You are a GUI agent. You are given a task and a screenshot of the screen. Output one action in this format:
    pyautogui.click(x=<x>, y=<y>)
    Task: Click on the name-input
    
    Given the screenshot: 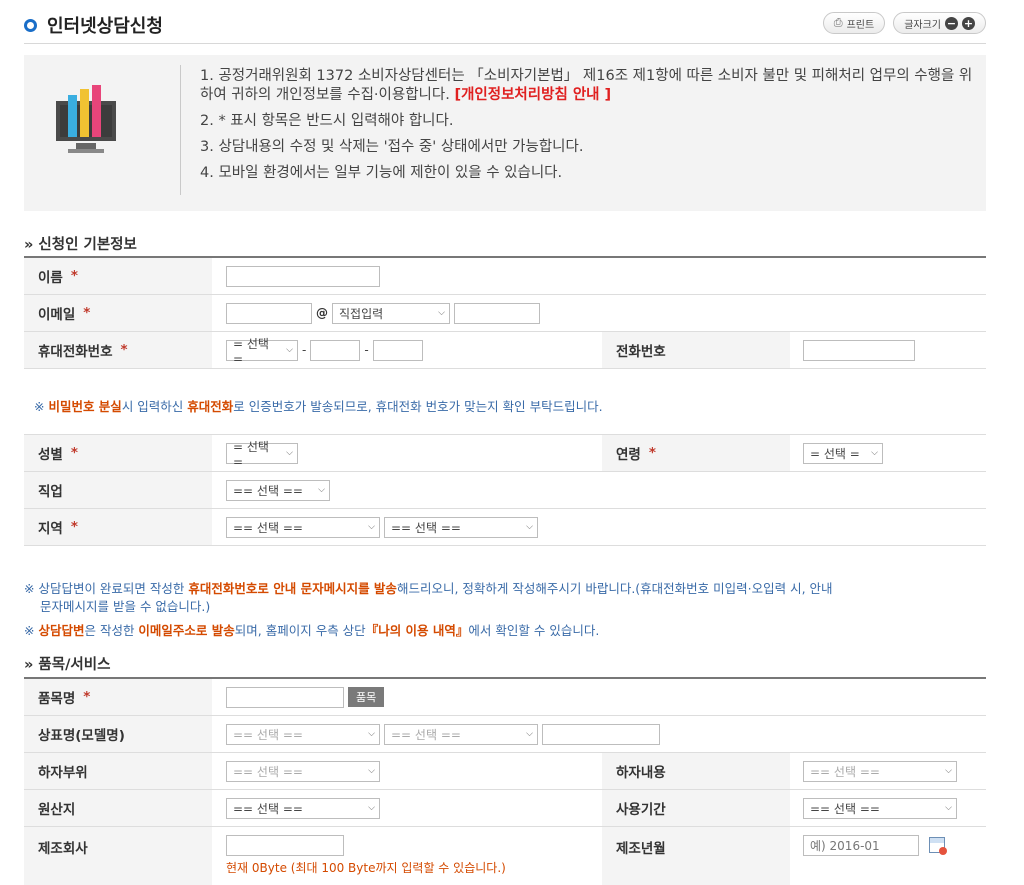 What is the action you would take?
    pyautogui.click(x=303, y=276)
    